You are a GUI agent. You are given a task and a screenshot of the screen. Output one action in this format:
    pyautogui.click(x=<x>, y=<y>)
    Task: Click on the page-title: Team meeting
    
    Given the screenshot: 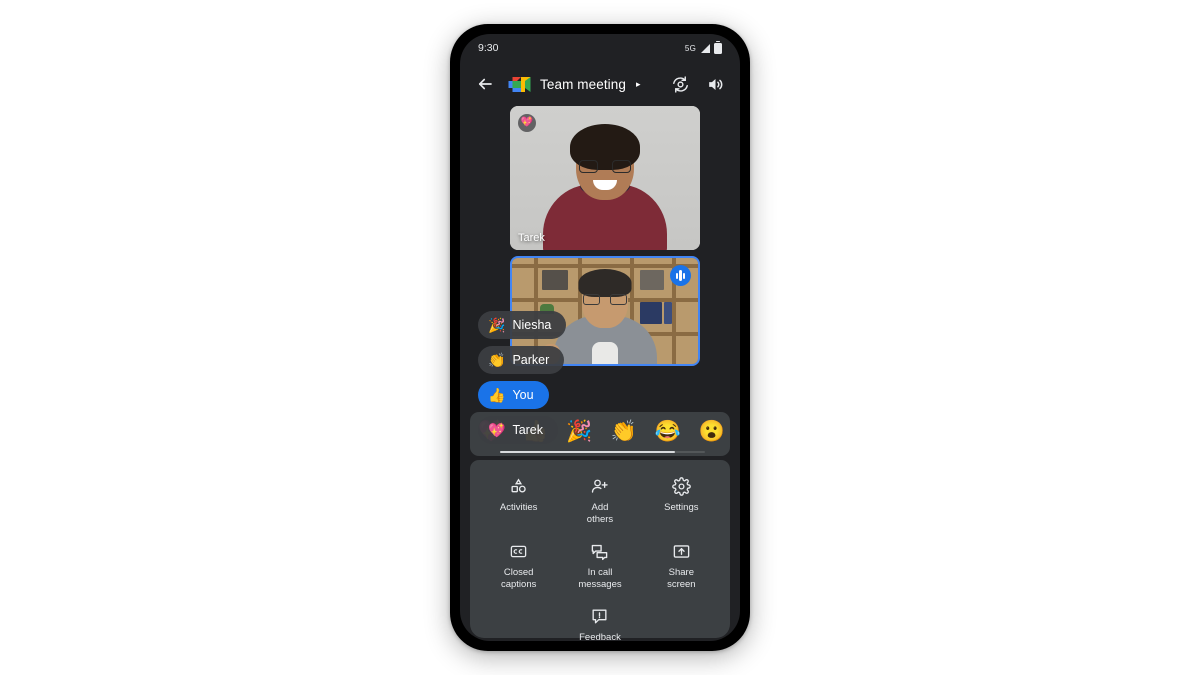 What is the action you would take?
    pyautogui.click(x=583, y=84)
    